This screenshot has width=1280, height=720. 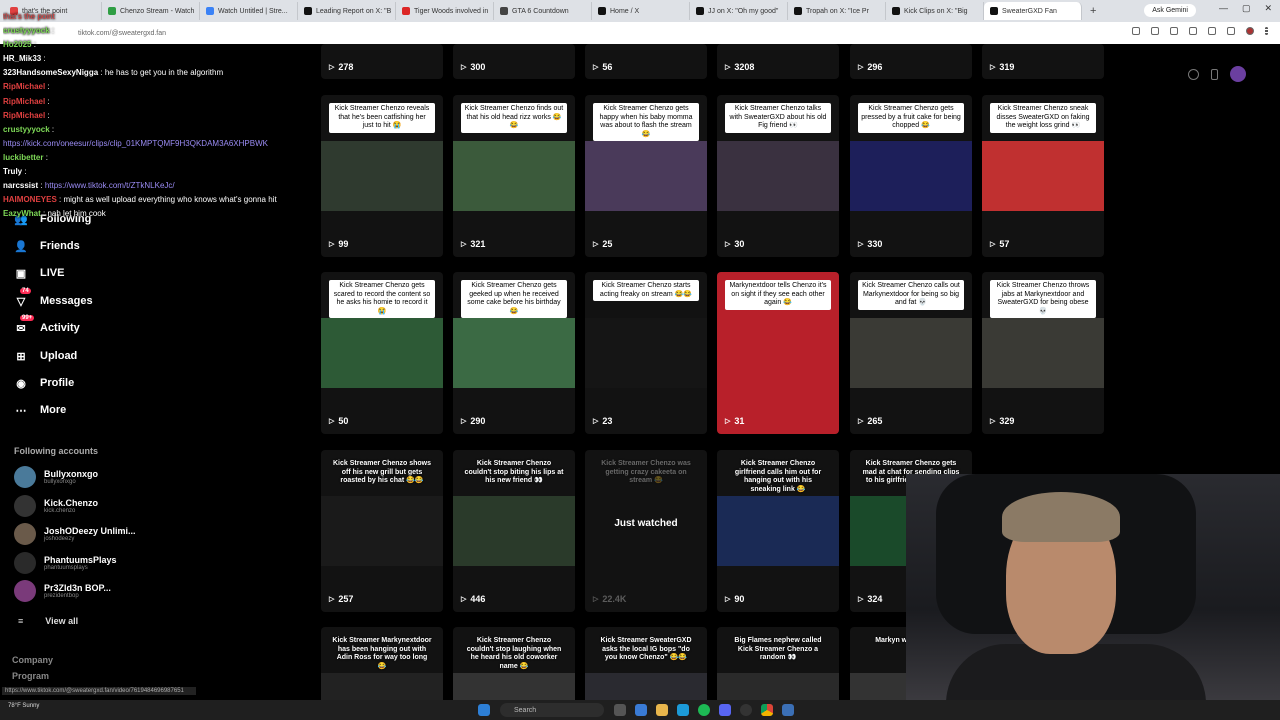 What do you see at coordinates (53, 298) in the screenshot?
I see `sidebar-item-messages: ▽ 74 Messages` at bounding box center [53, 298].